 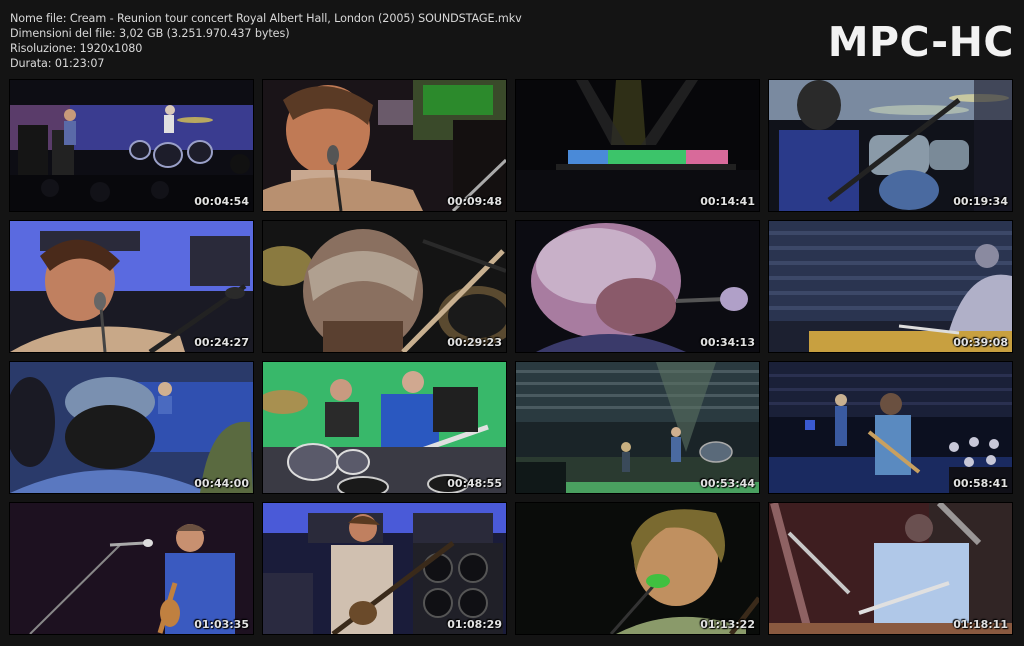 I want to click on thumbnail-11: 00:53:44, so click(x=637, y=427).